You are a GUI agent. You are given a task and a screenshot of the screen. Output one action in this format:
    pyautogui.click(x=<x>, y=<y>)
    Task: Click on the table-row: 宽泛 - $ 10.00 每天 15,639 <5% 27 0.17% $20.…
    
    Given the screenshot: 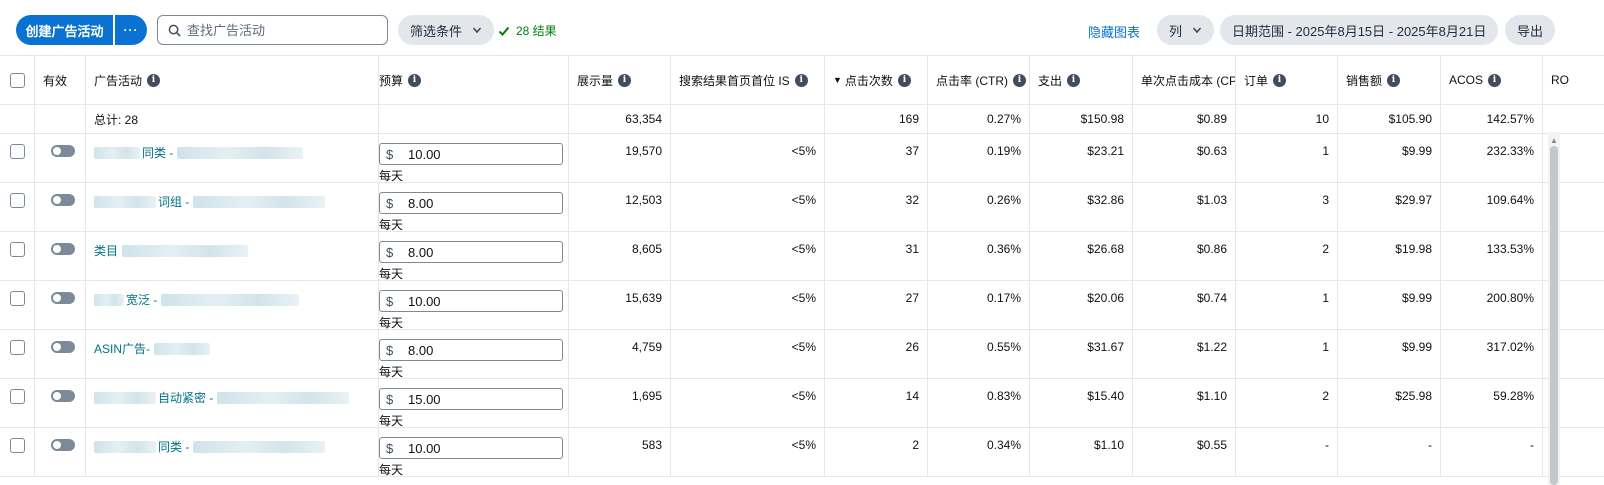 What is the action you would take?
    pyautogui.click(x=802, y=305)
    